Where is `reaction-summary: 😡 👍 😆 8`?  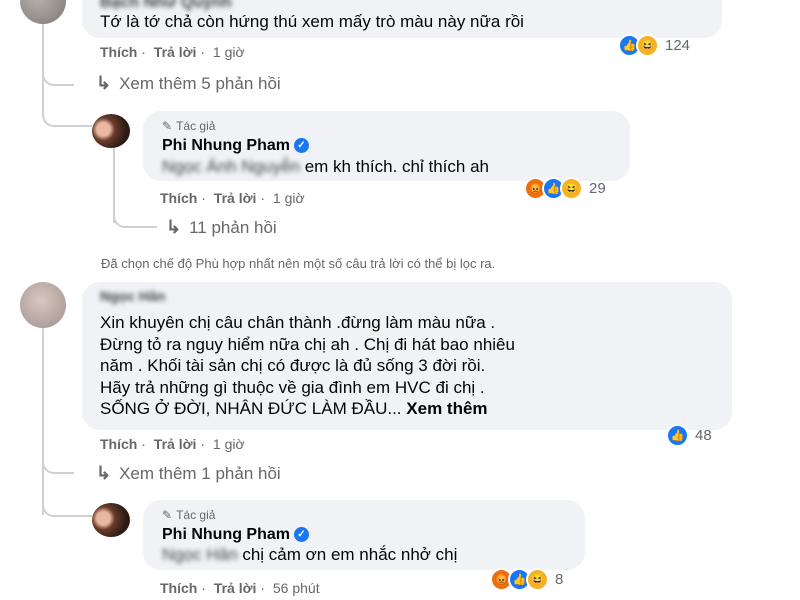 reaction-summary: 😡 👍 😆 8 is located at coordinates (526, 579).